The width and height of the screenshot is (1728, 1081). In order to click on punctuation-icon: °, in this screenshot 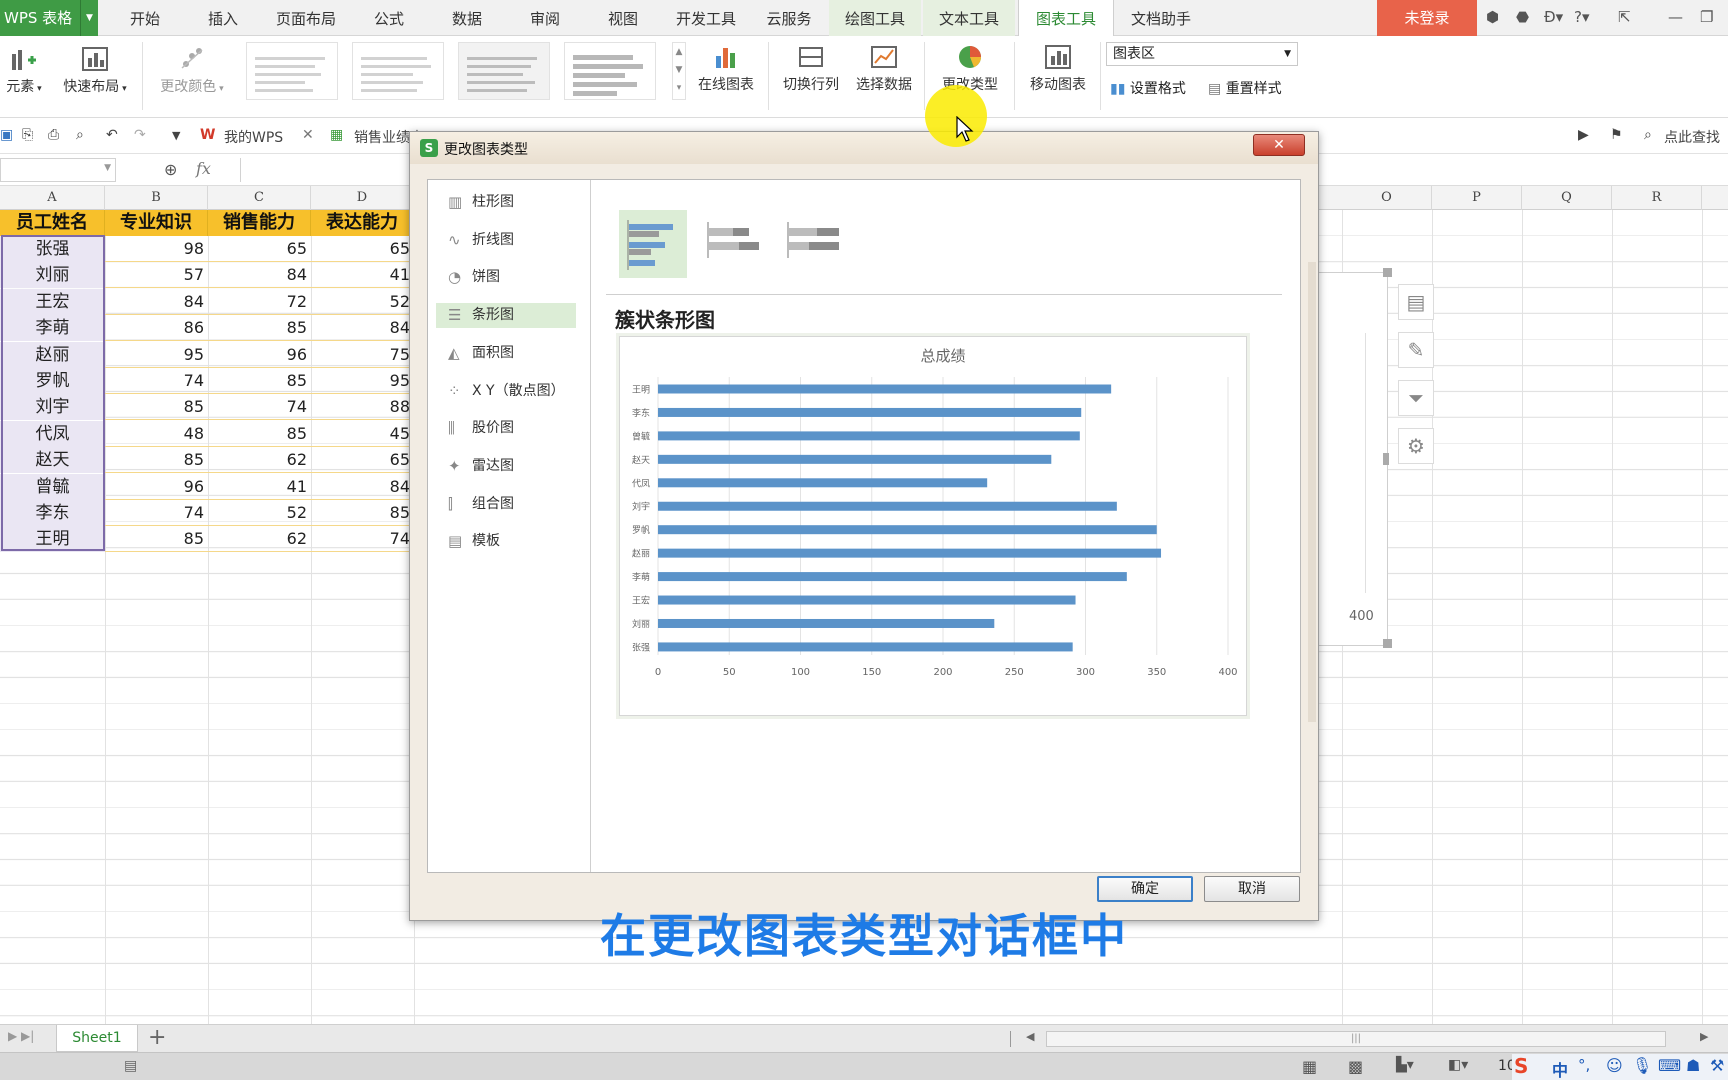, I will do `click(1584, 1065)`.